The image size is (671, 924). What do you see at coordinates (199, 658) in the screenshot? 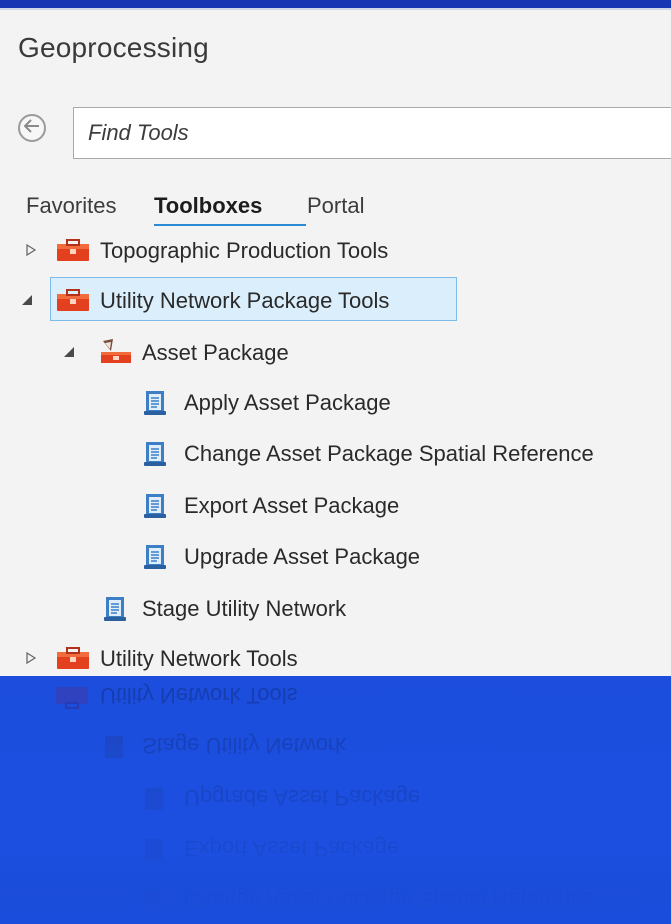
I see `tree-item-label: Utility Network Tools` at bounding box center [199, 658].